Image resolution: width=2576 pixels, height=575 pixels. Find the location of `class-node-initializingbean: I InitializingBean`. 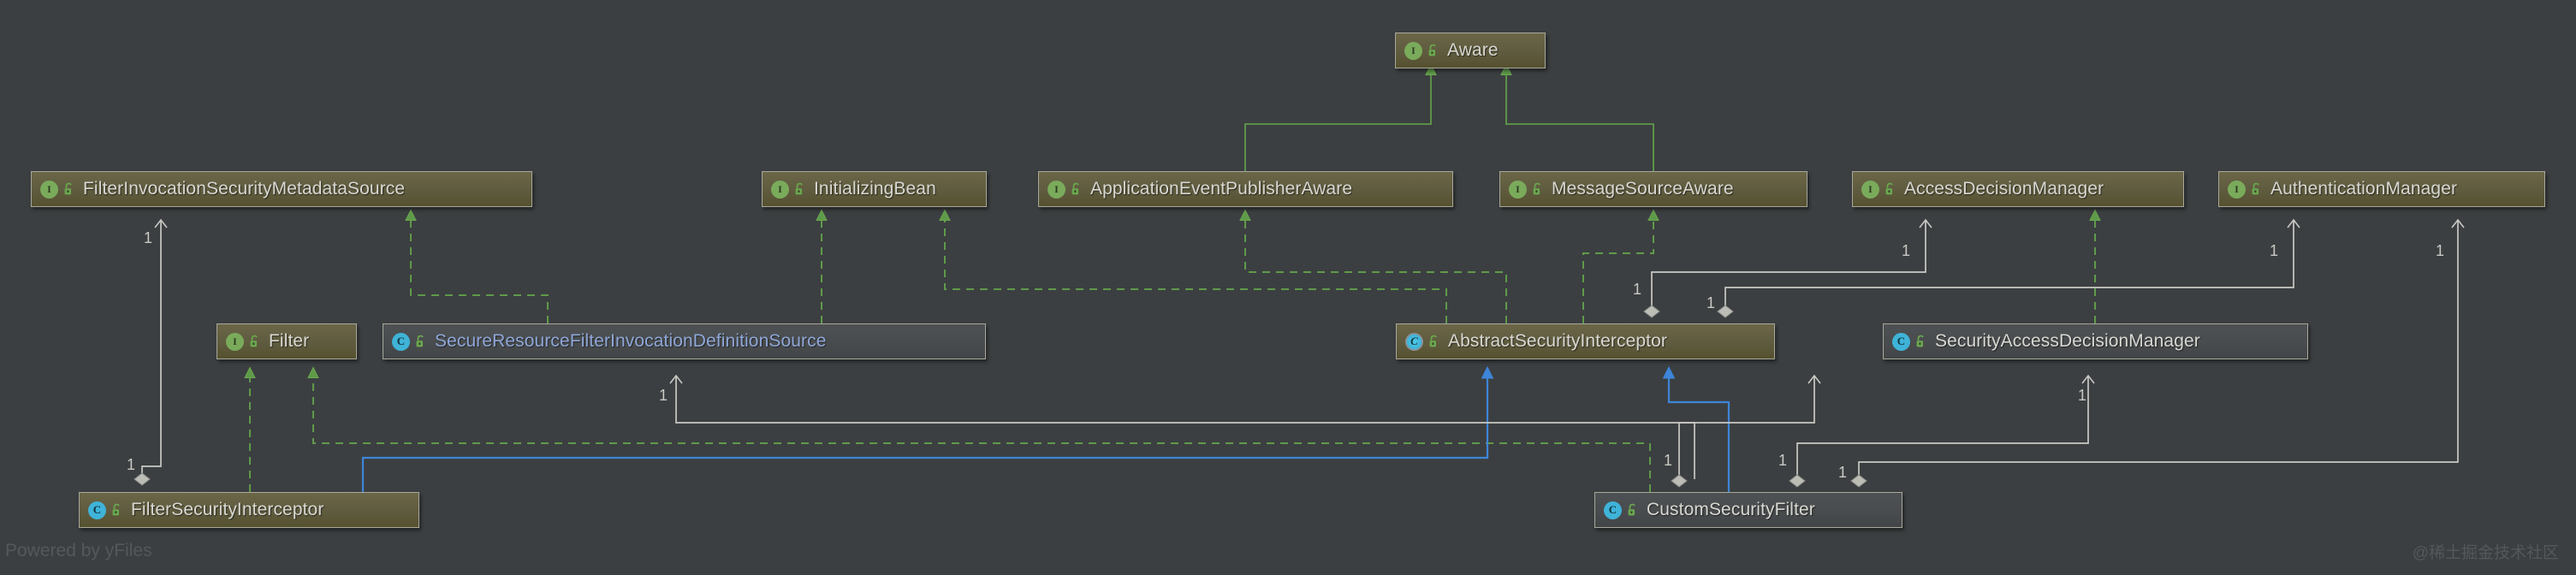

class-node-initializingbean: I InitializingBean is located at coordinates (874, 189).